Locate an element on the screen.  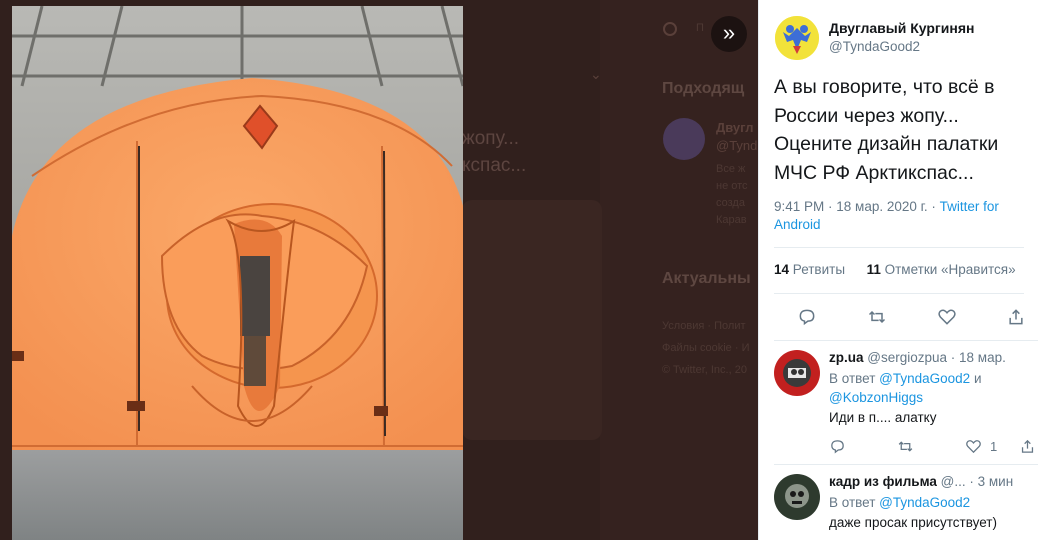
background-user-name: Двугл is located at coordinates (735, 127).